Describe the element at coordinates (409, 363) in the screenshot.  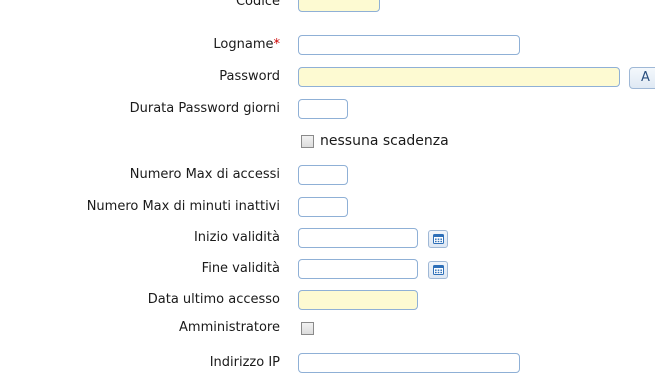
I see `indirizzo-ip-input` at that location.